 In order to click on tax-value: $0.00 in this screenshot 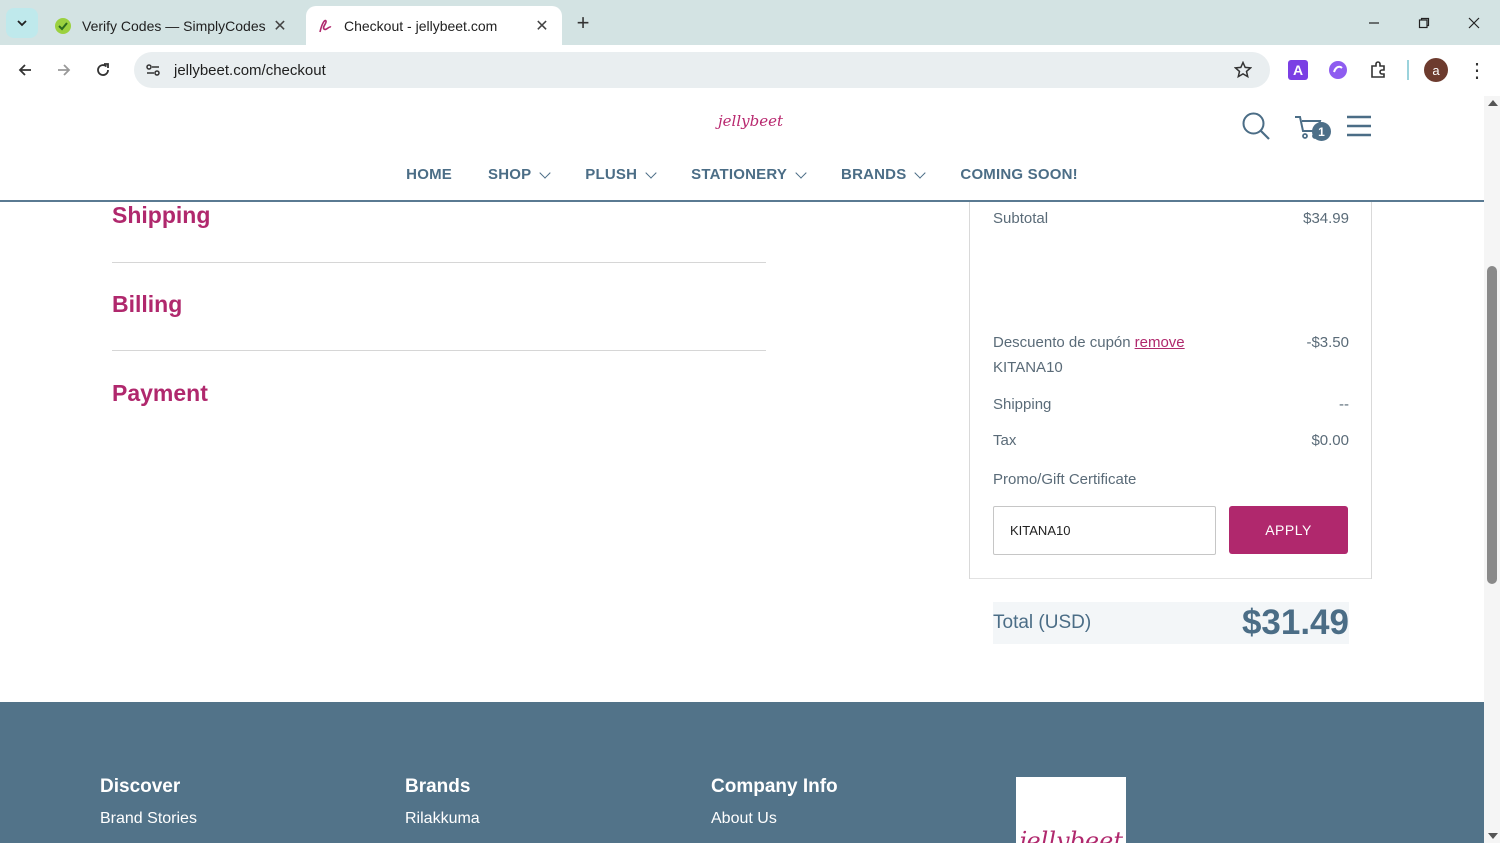, I will do `click(1330, 440)`.